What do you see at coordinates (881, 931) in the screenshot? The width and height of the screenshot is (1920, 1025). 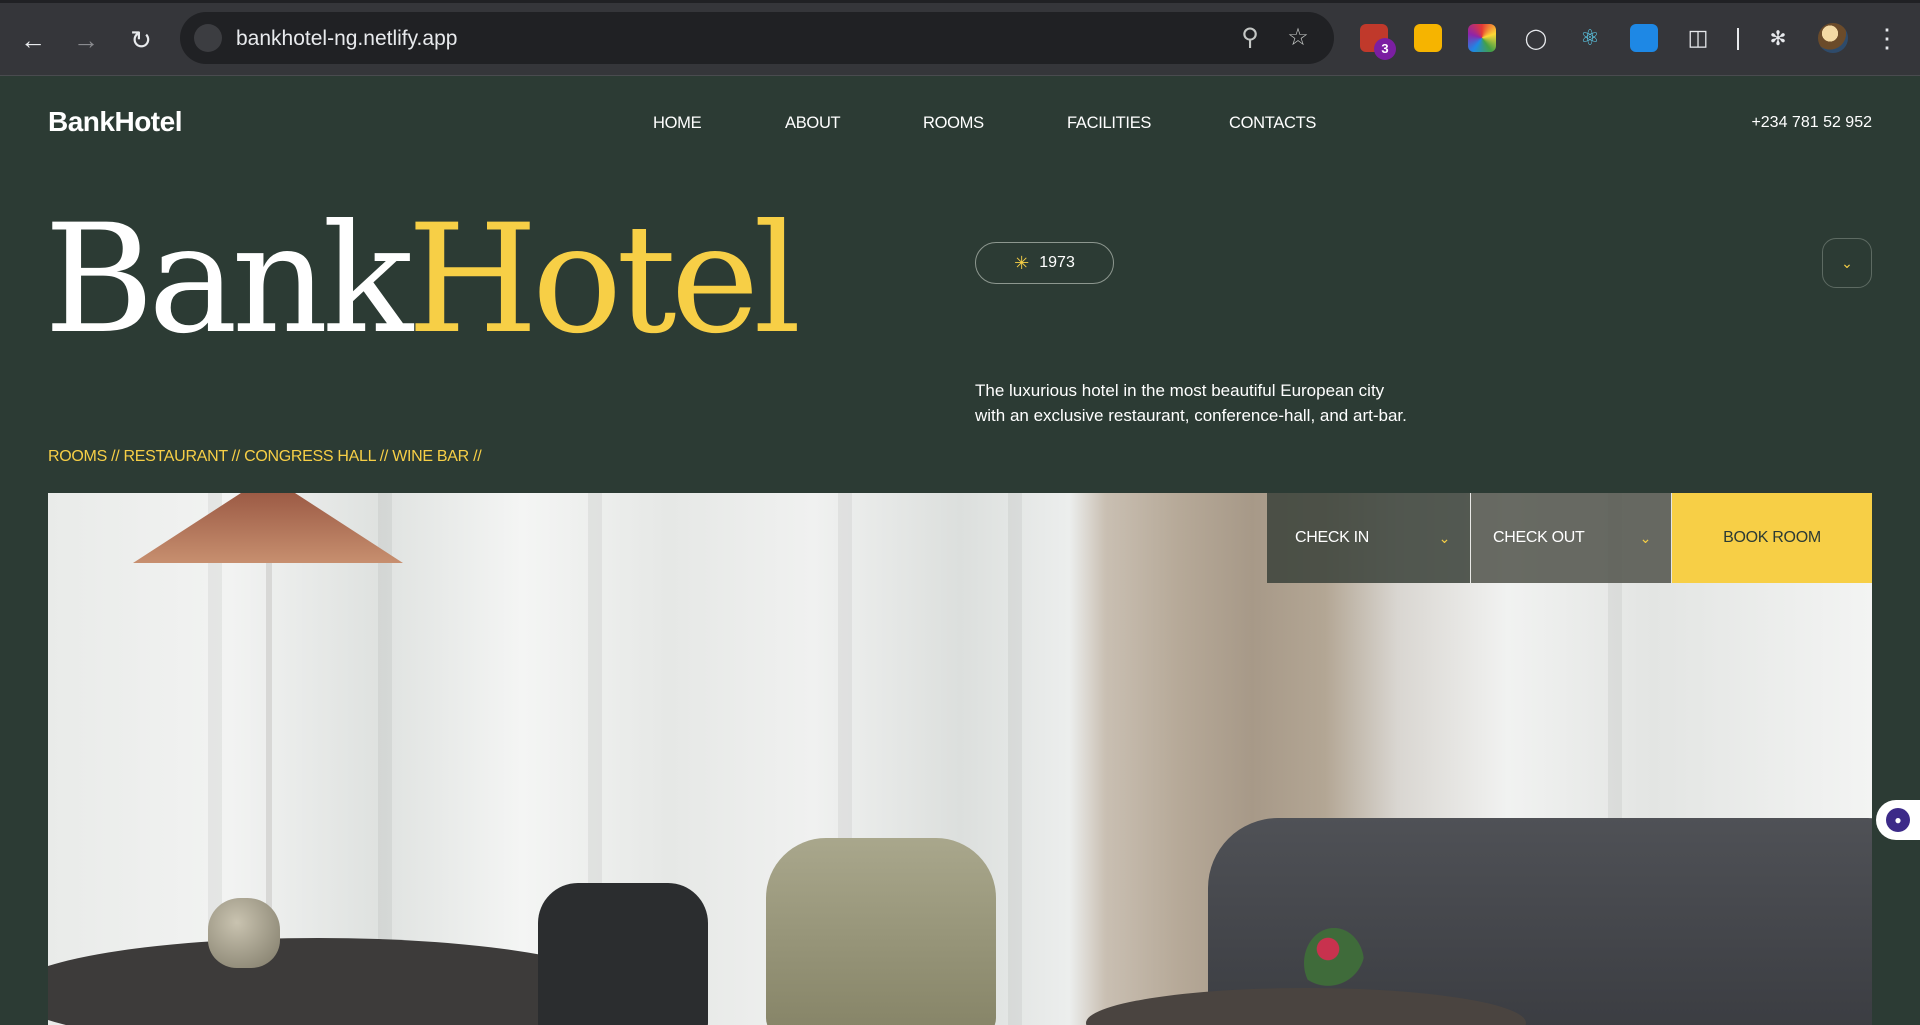 I see `green-armchair` at bounding box center [881, 931].